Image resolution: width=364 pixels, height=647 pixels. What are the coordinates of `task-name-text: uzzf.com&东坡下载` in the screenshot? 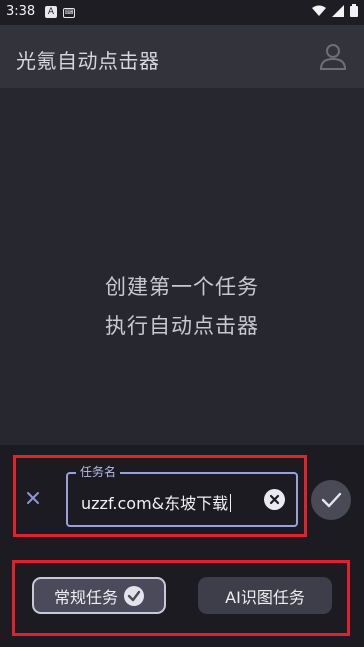 It's located at (155, 503).